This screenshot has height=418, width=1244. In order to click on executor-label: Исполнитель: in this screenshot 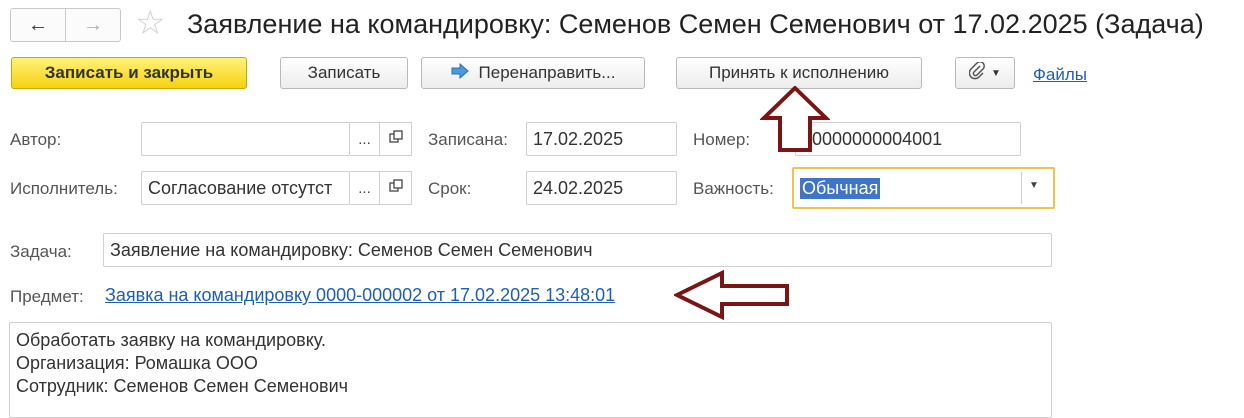, I will do `click(64, 188)`.